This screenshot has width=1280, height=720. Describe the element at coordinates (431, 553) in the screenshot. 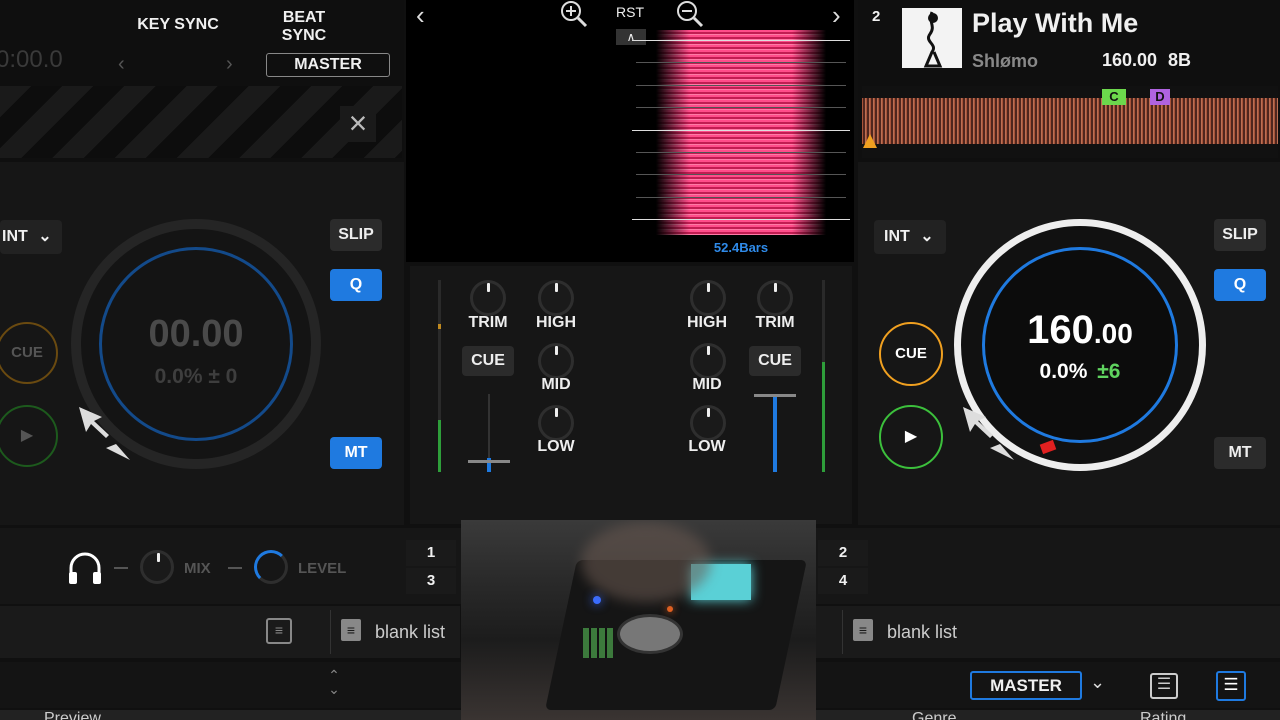

I see `deck-select-1: 1` at that location.